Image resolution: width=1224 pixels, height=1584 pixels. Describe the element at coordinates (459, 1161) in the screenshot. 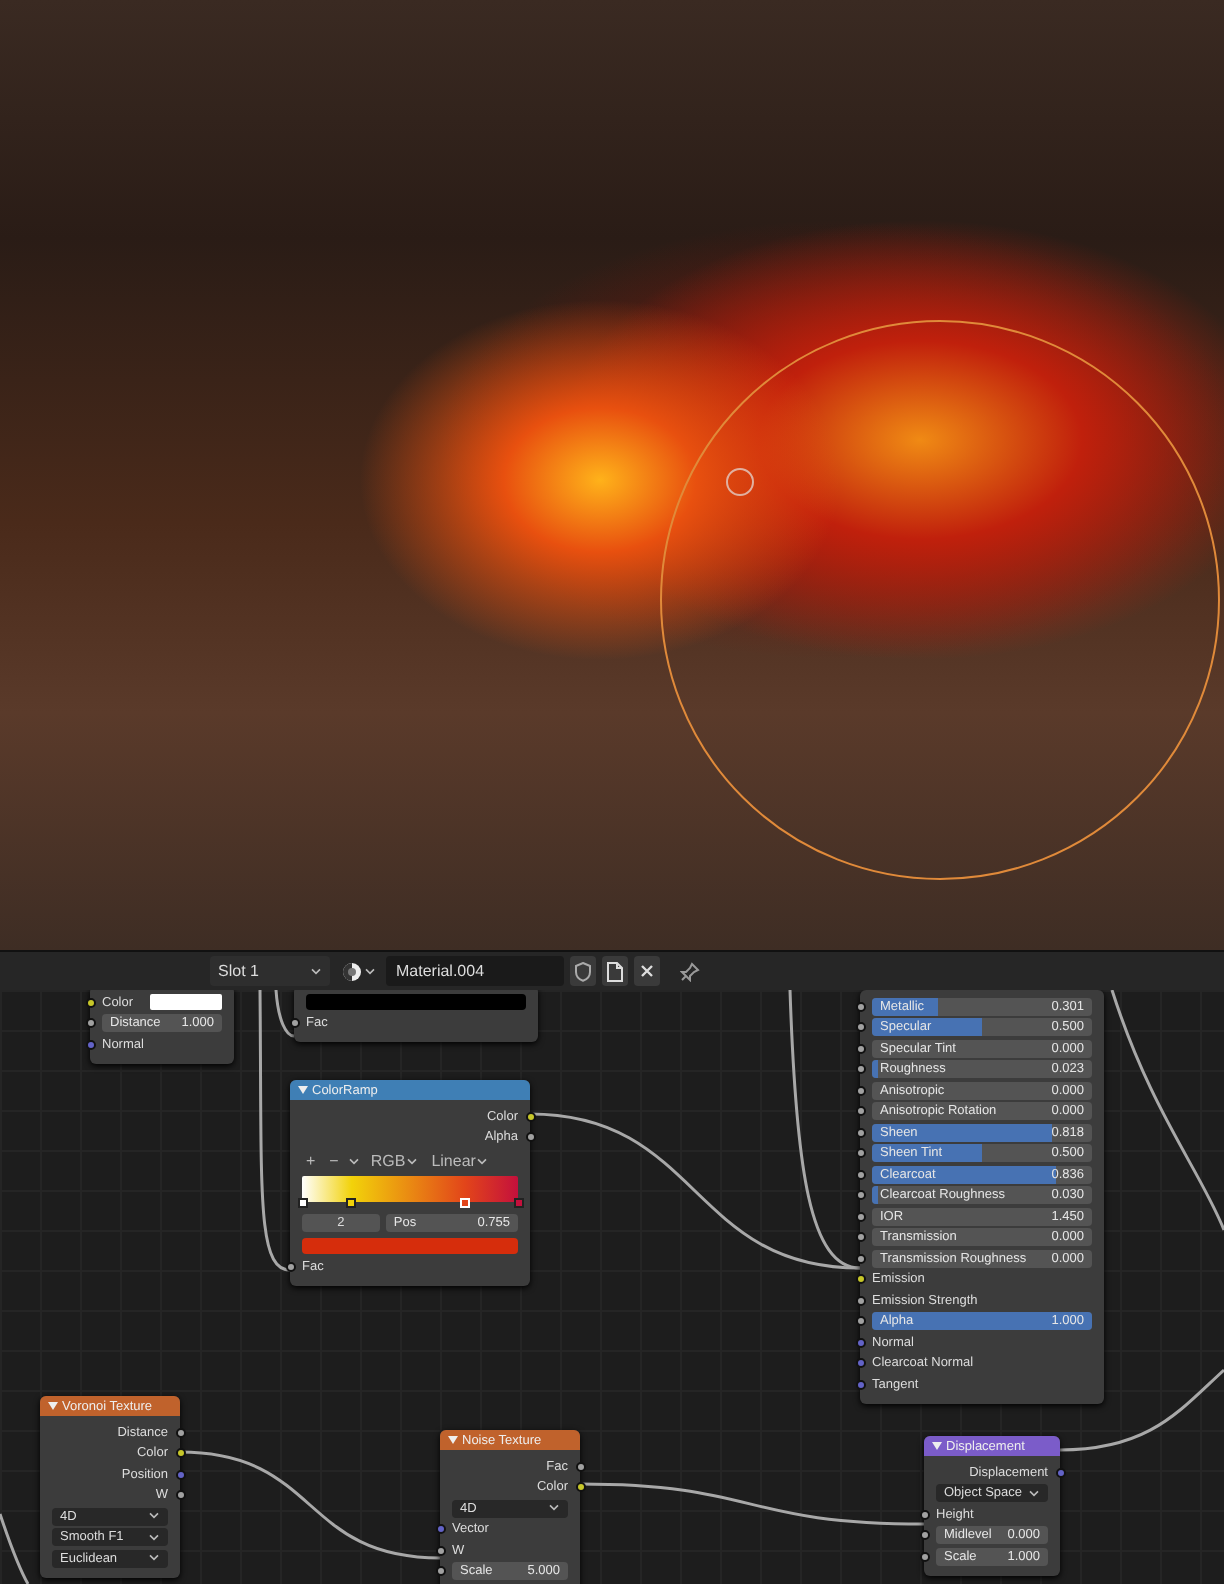

I see `dropdown: Linear` at that location.